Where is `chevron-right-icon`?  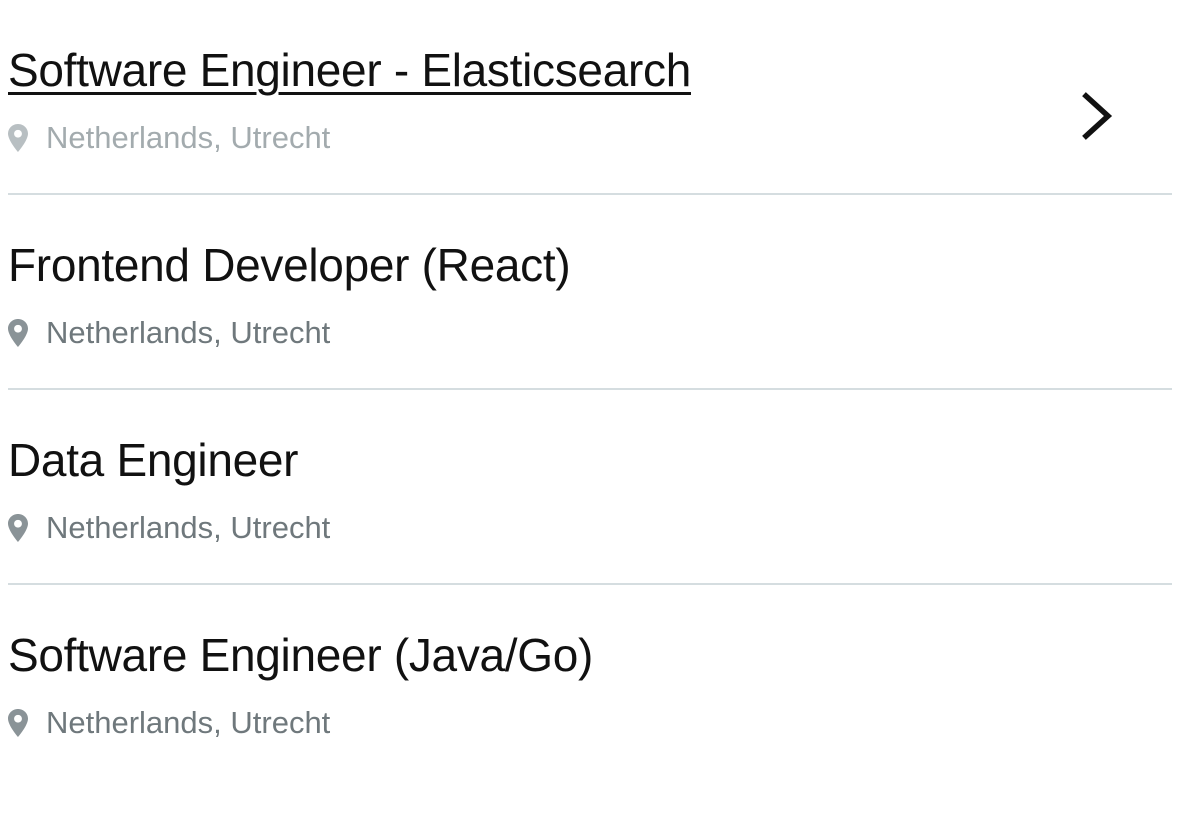 chevron-right-icon is located at coordinates (1097, 116).